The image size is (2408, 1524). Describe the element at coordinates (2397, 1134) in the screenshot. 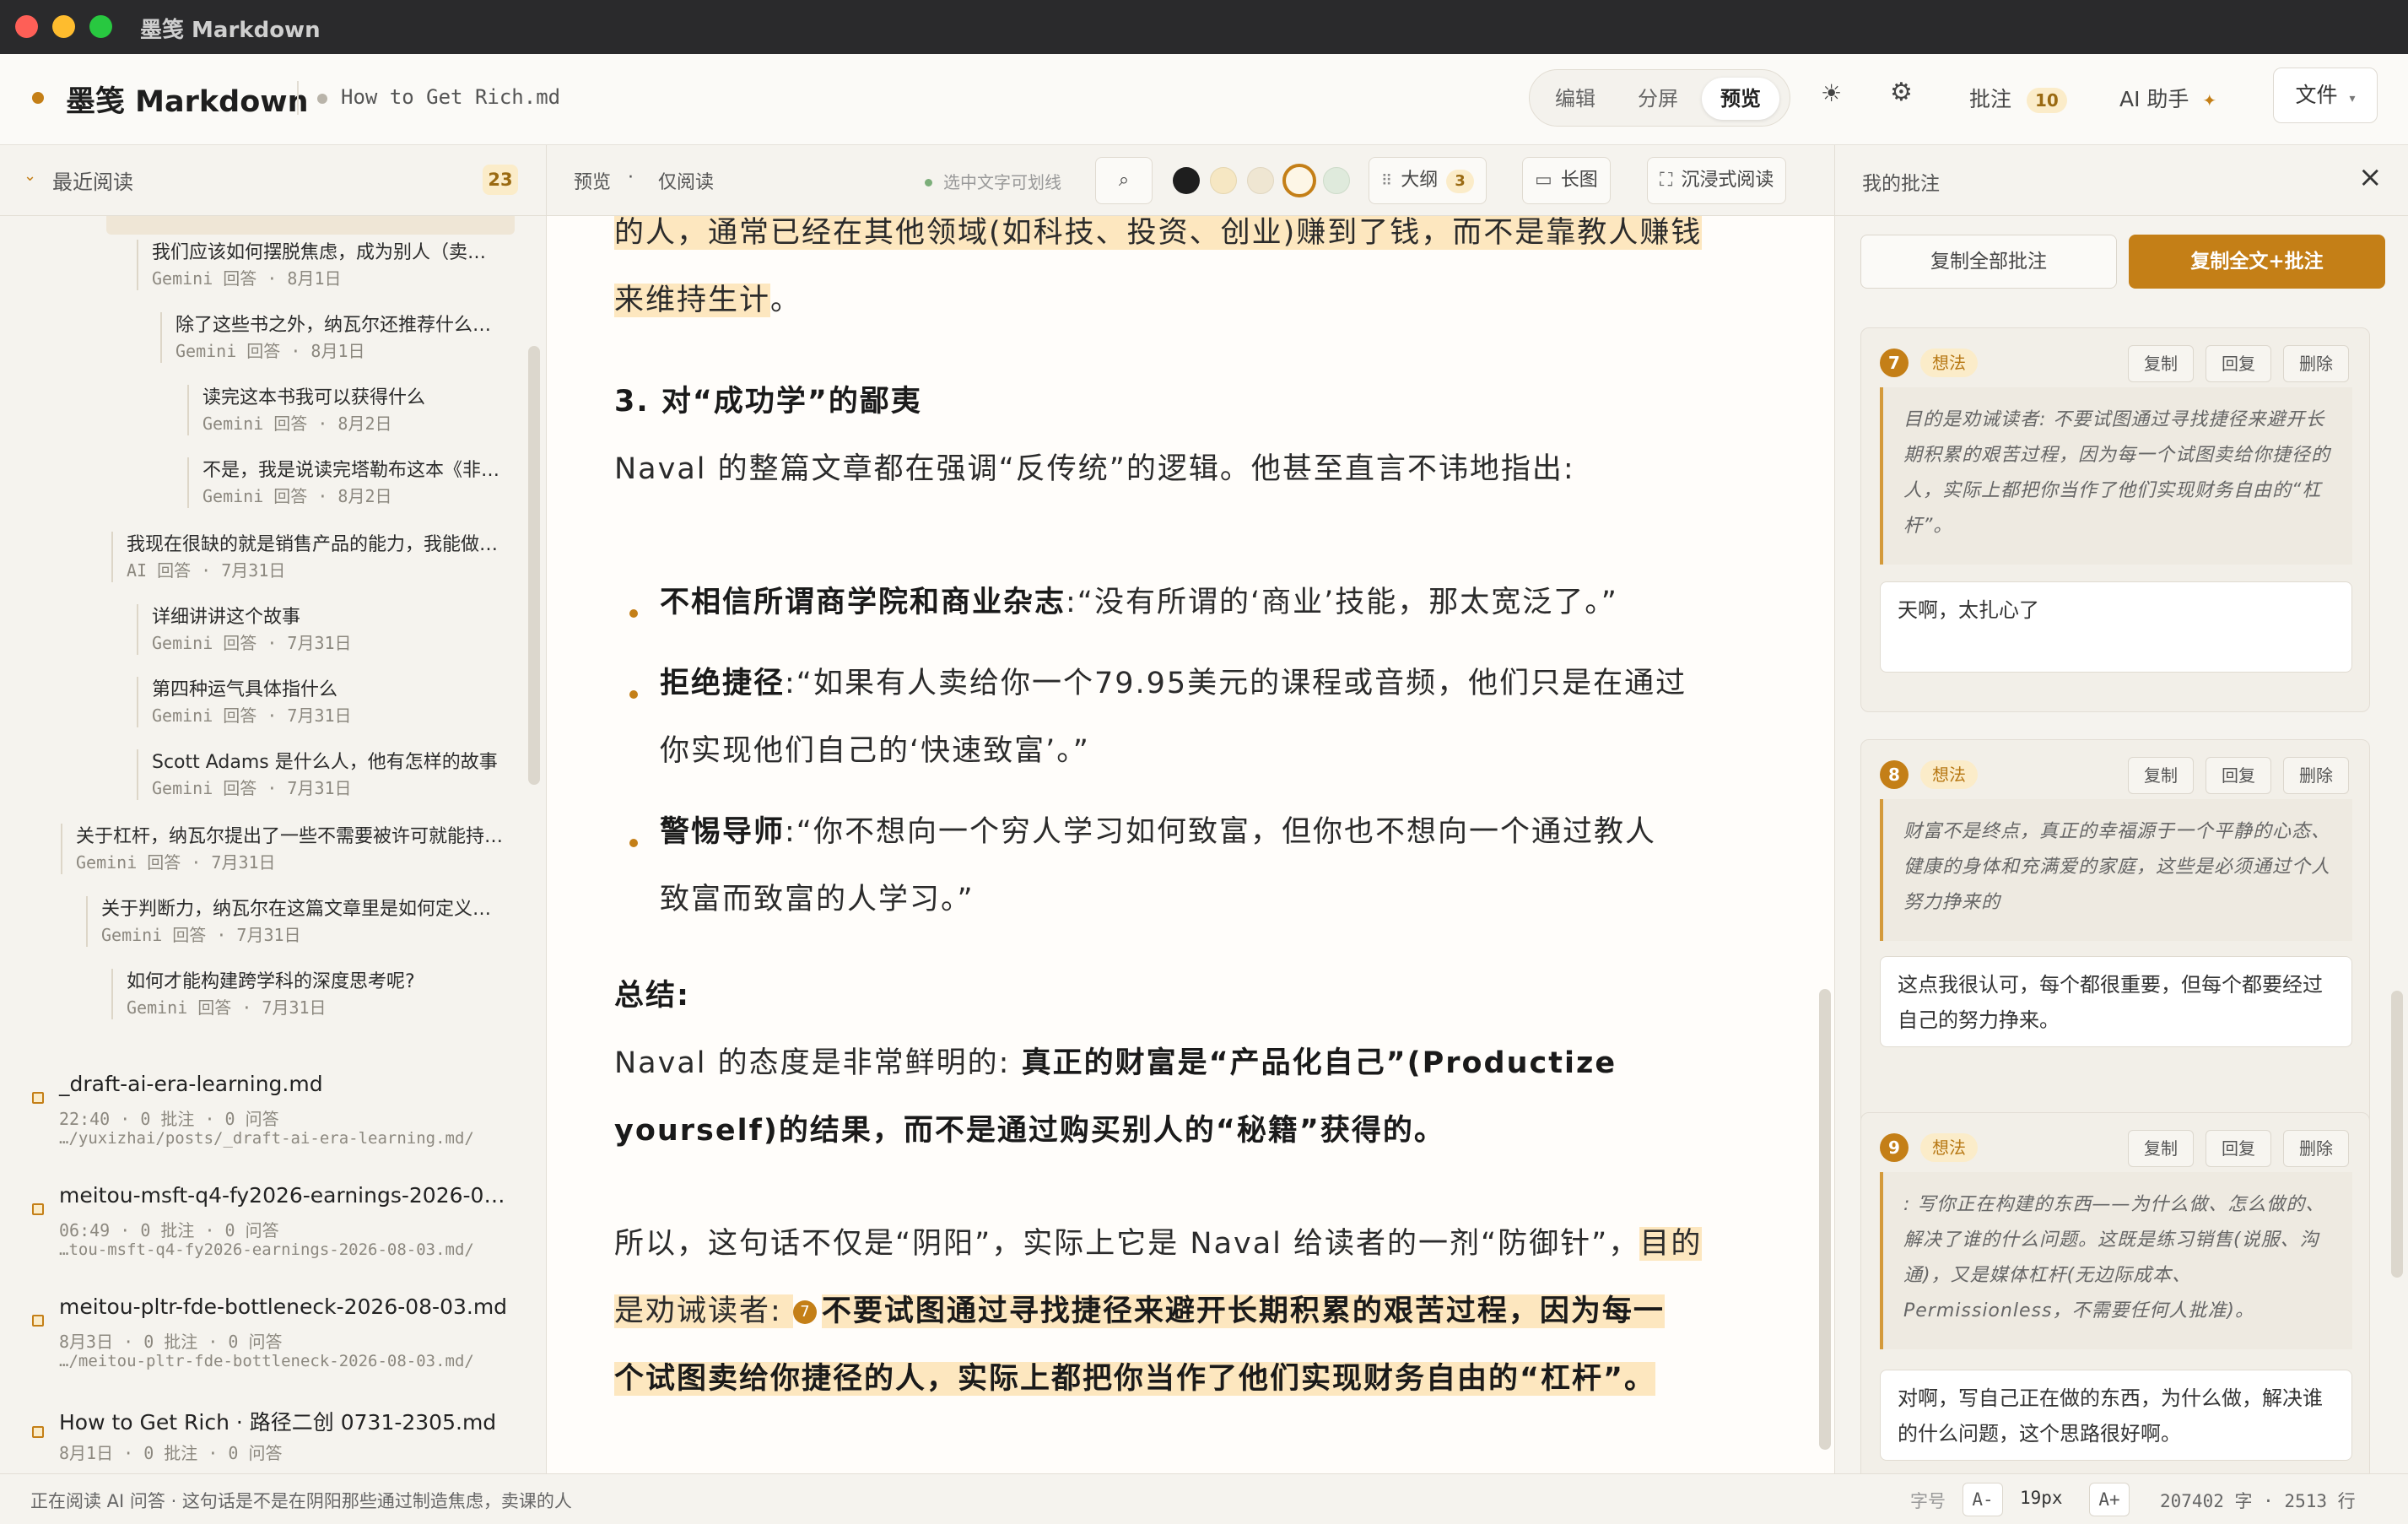

I see `annotations-scrollbar` at that location.